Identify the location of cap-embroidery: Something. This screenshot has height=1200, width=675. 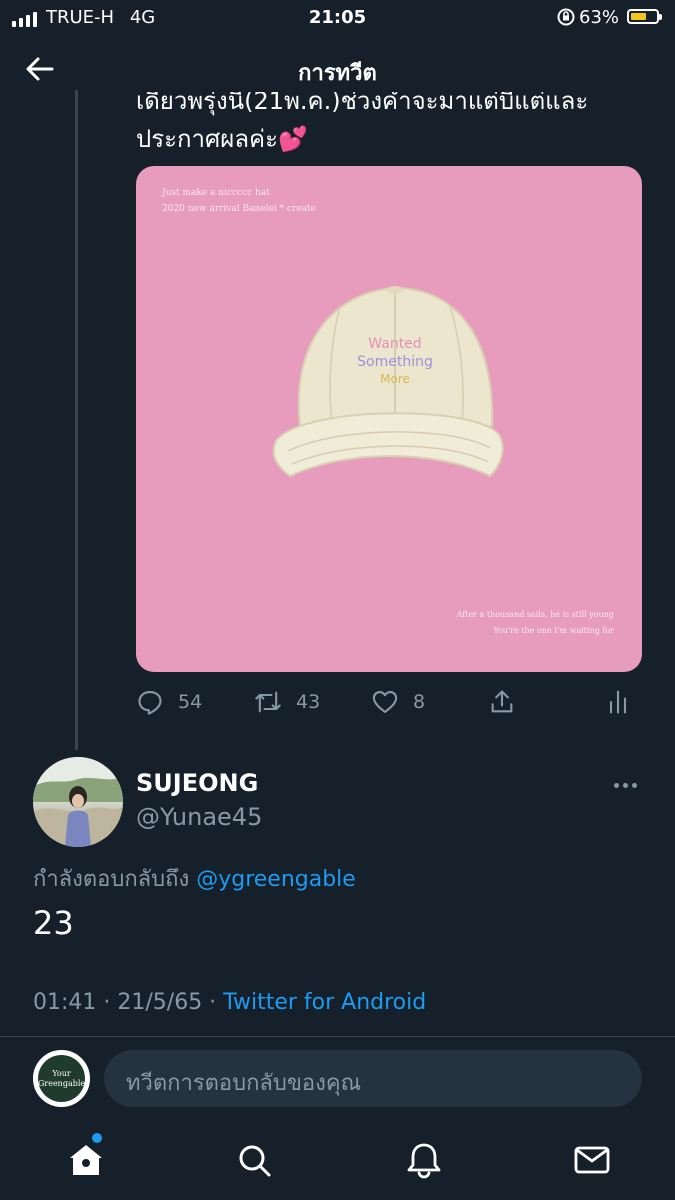
(395, 362).